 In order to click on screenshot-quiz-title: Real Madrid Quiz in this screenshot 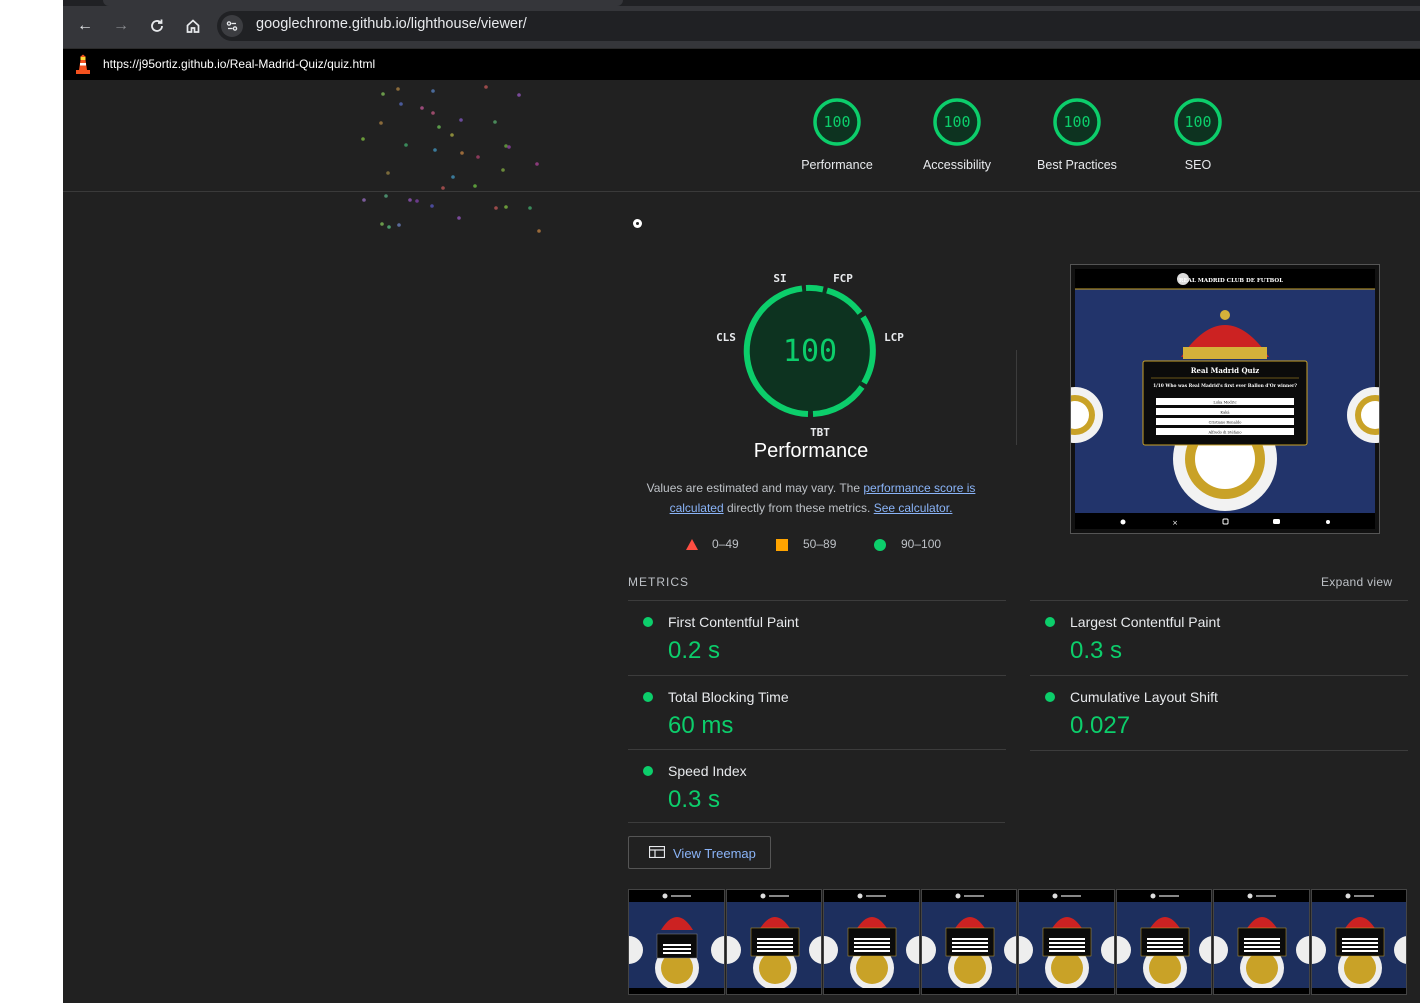, I will do `click(1225, 370)`.